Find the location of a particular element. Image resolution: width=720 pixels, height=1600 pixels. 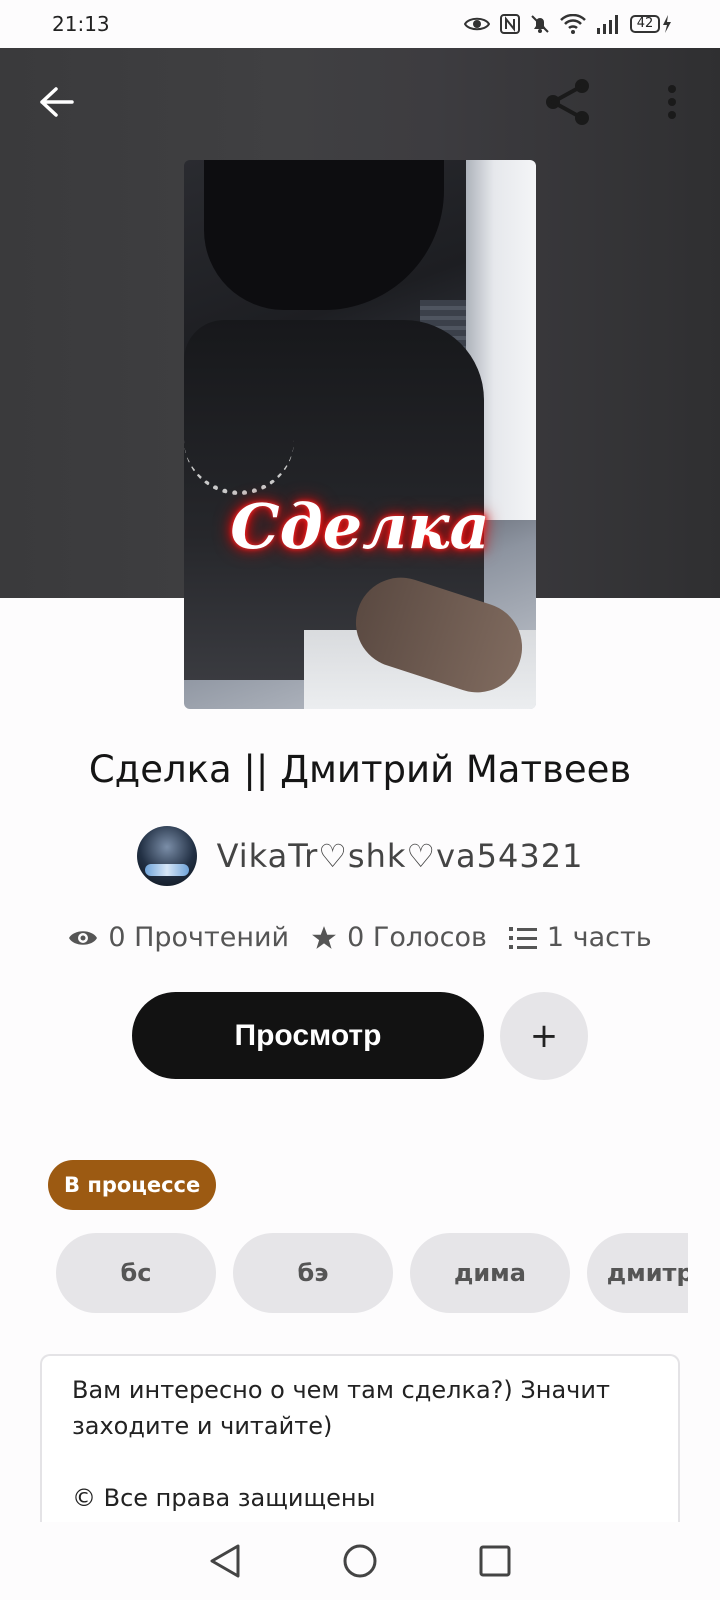

author-row: VikaTr♡shk♡va54321 is located at coordinates (360, 856).